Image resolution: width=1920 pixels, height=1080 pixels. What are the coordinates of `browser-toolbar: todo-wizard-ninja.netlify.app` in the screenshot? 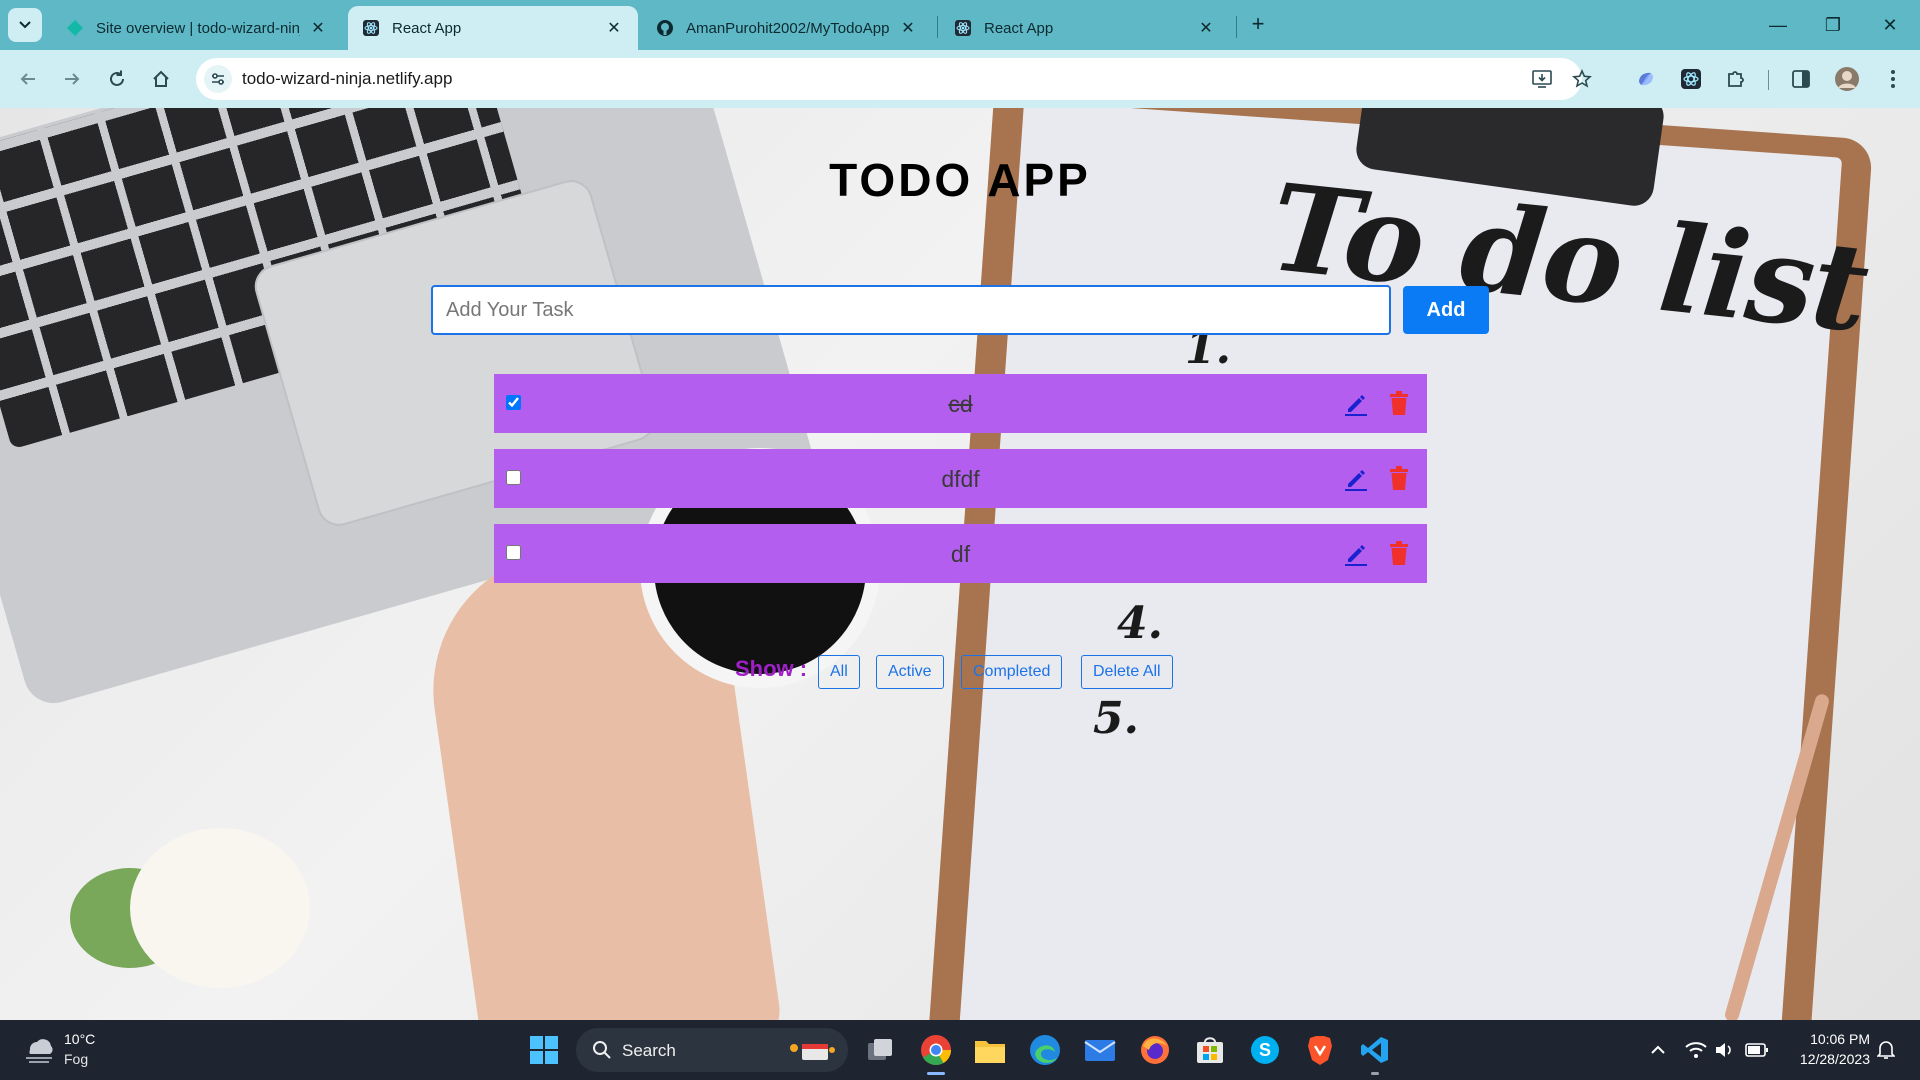 It's located at (960, 79).